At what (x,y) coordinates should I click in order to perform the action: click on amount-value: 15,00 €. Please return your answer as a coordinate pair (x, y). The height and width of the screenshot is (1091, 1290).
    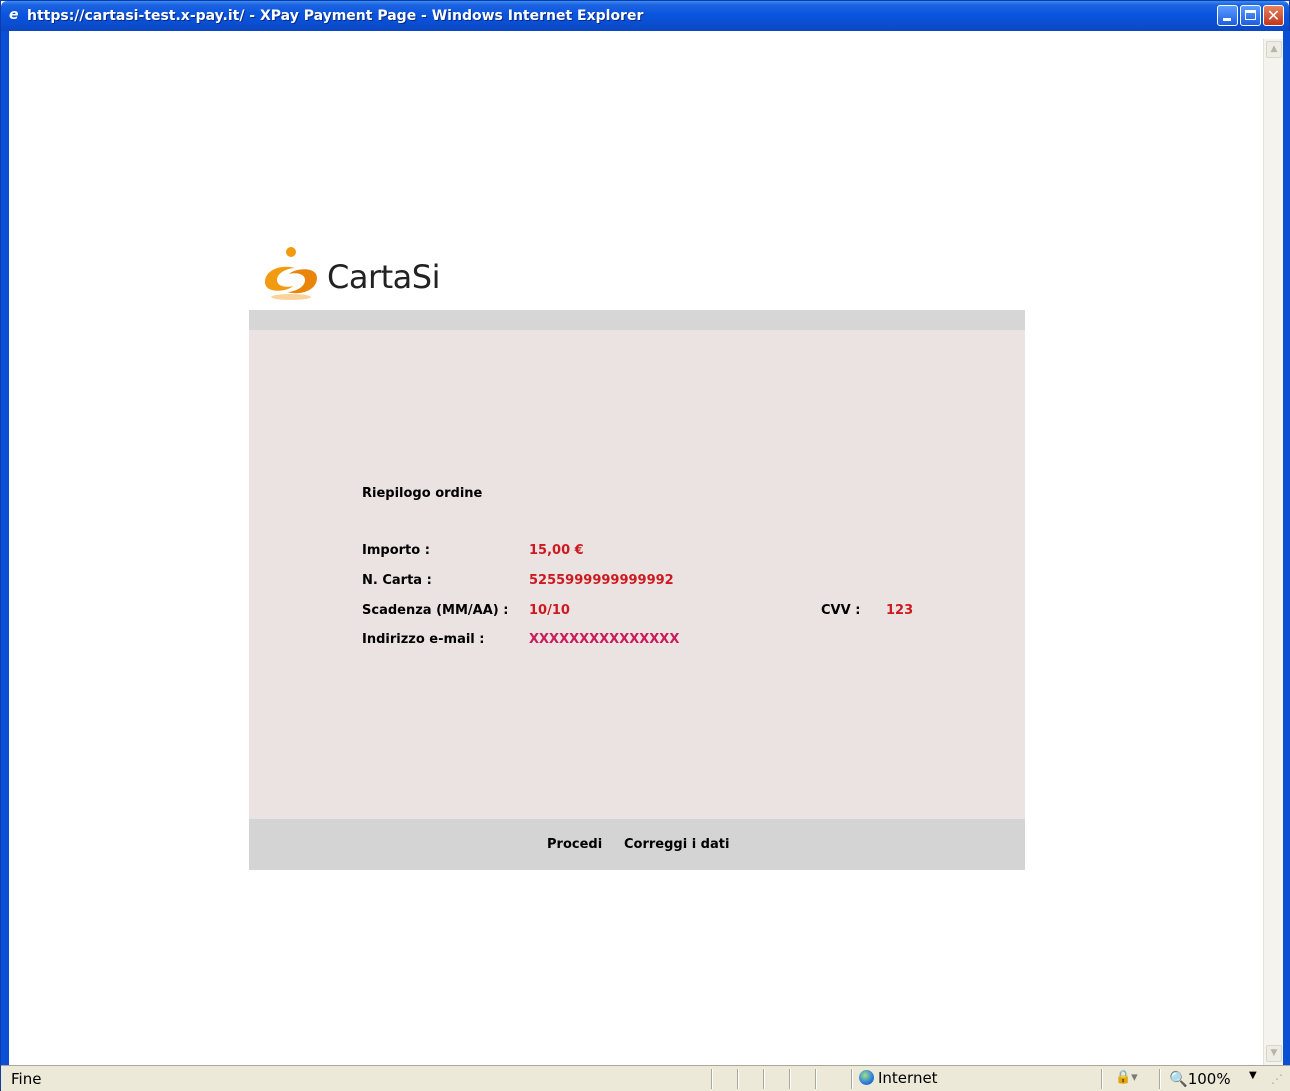
    Looking at the image, I should click on (556, 550).